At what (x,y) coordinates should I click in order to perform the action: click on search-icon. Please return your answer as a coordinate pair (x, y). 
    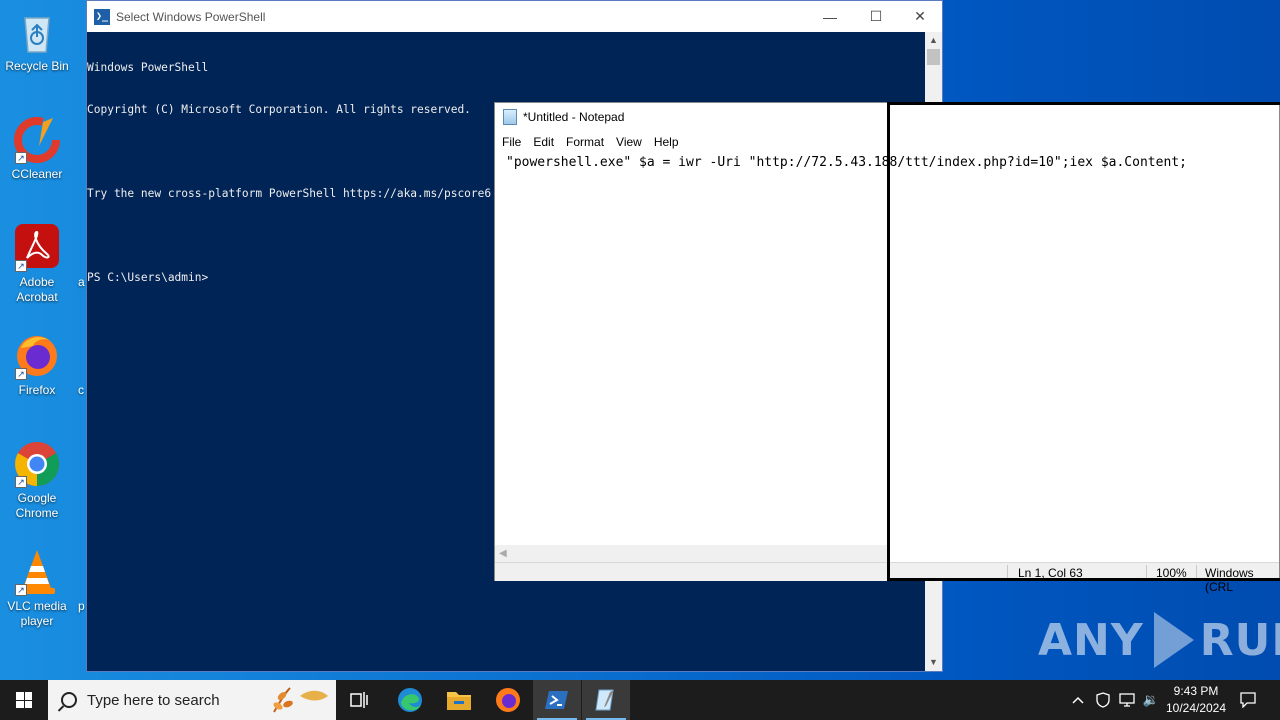
    Looking at the image, I should click on (69, 700).